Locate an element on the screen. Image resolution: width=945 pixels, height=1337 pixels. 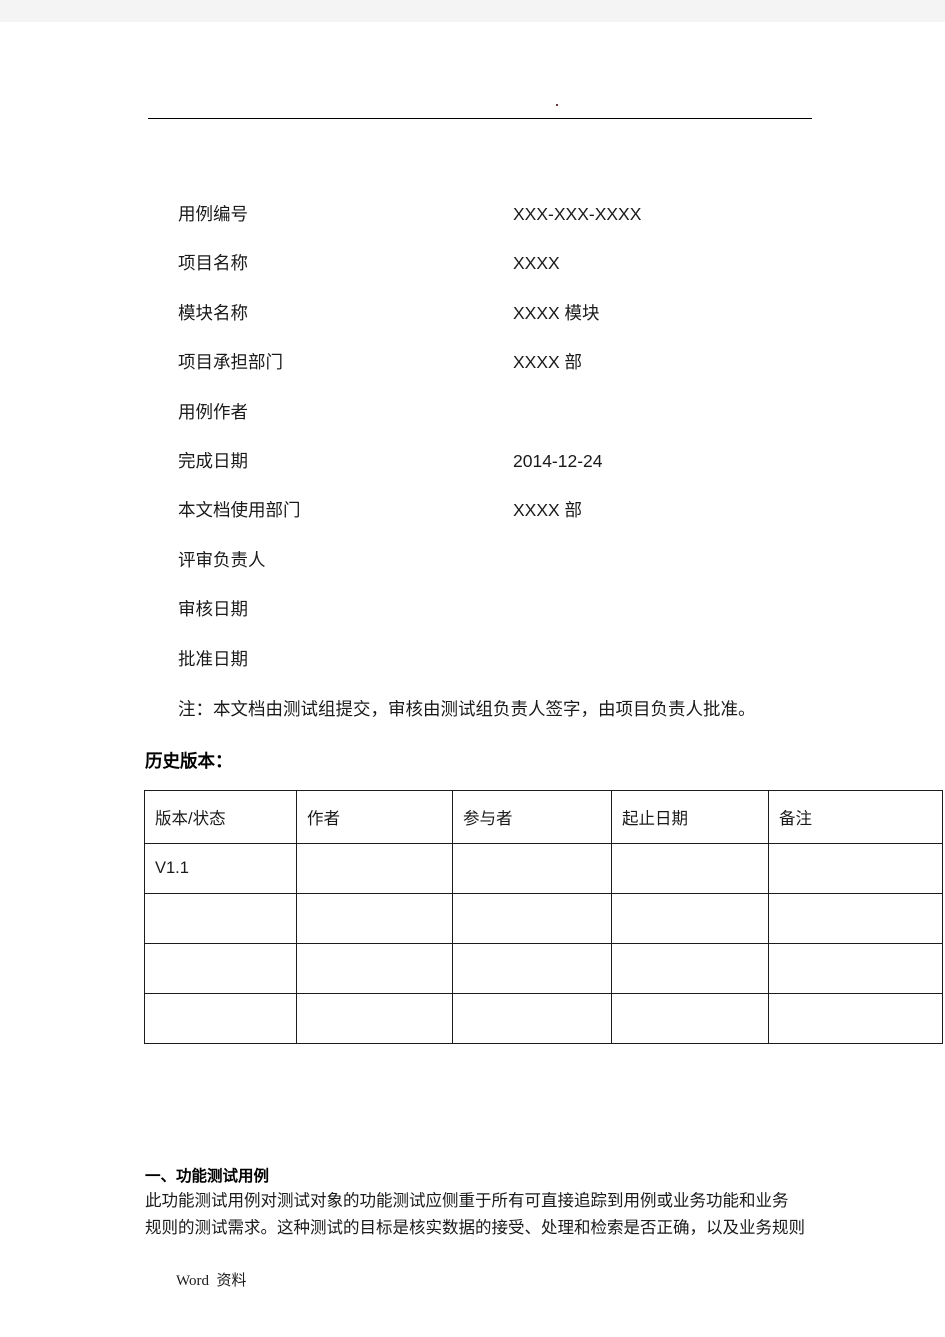
section-paragraph-line: 规则的测试需求。这种测试的目标是核实数据的接受、处理和检索是否正确，以及业务规则 is located at coordinates (475, 1228).